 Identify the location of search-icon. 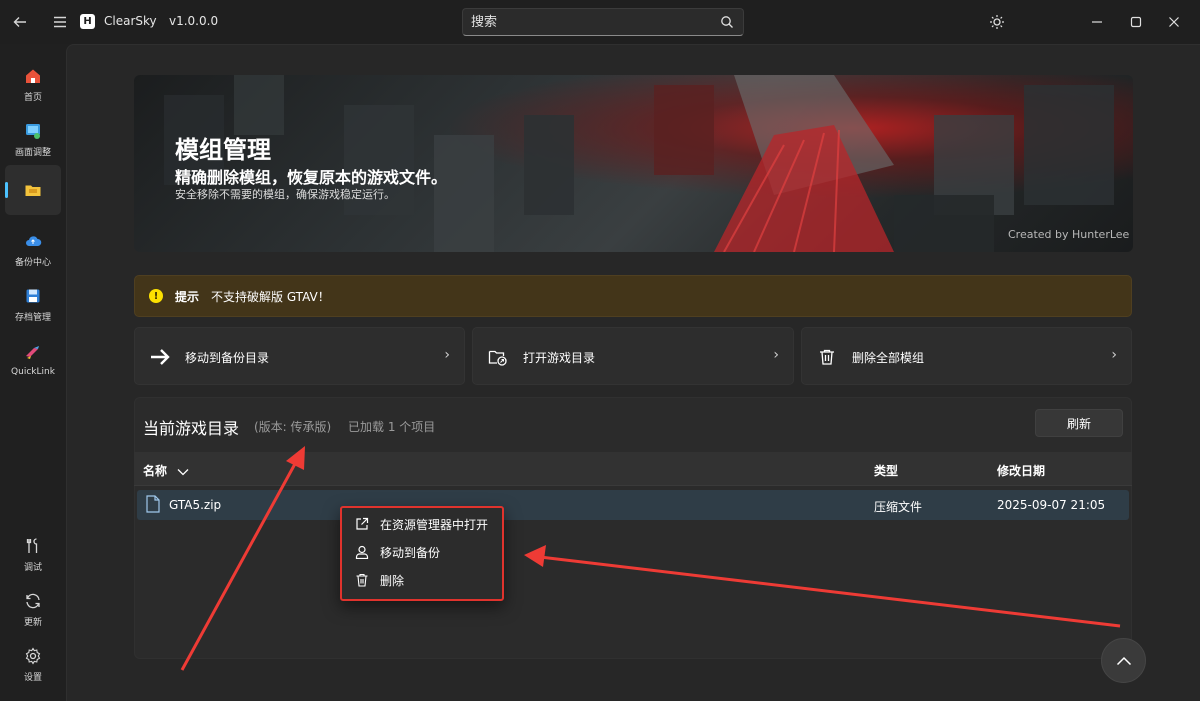
(727, 23).